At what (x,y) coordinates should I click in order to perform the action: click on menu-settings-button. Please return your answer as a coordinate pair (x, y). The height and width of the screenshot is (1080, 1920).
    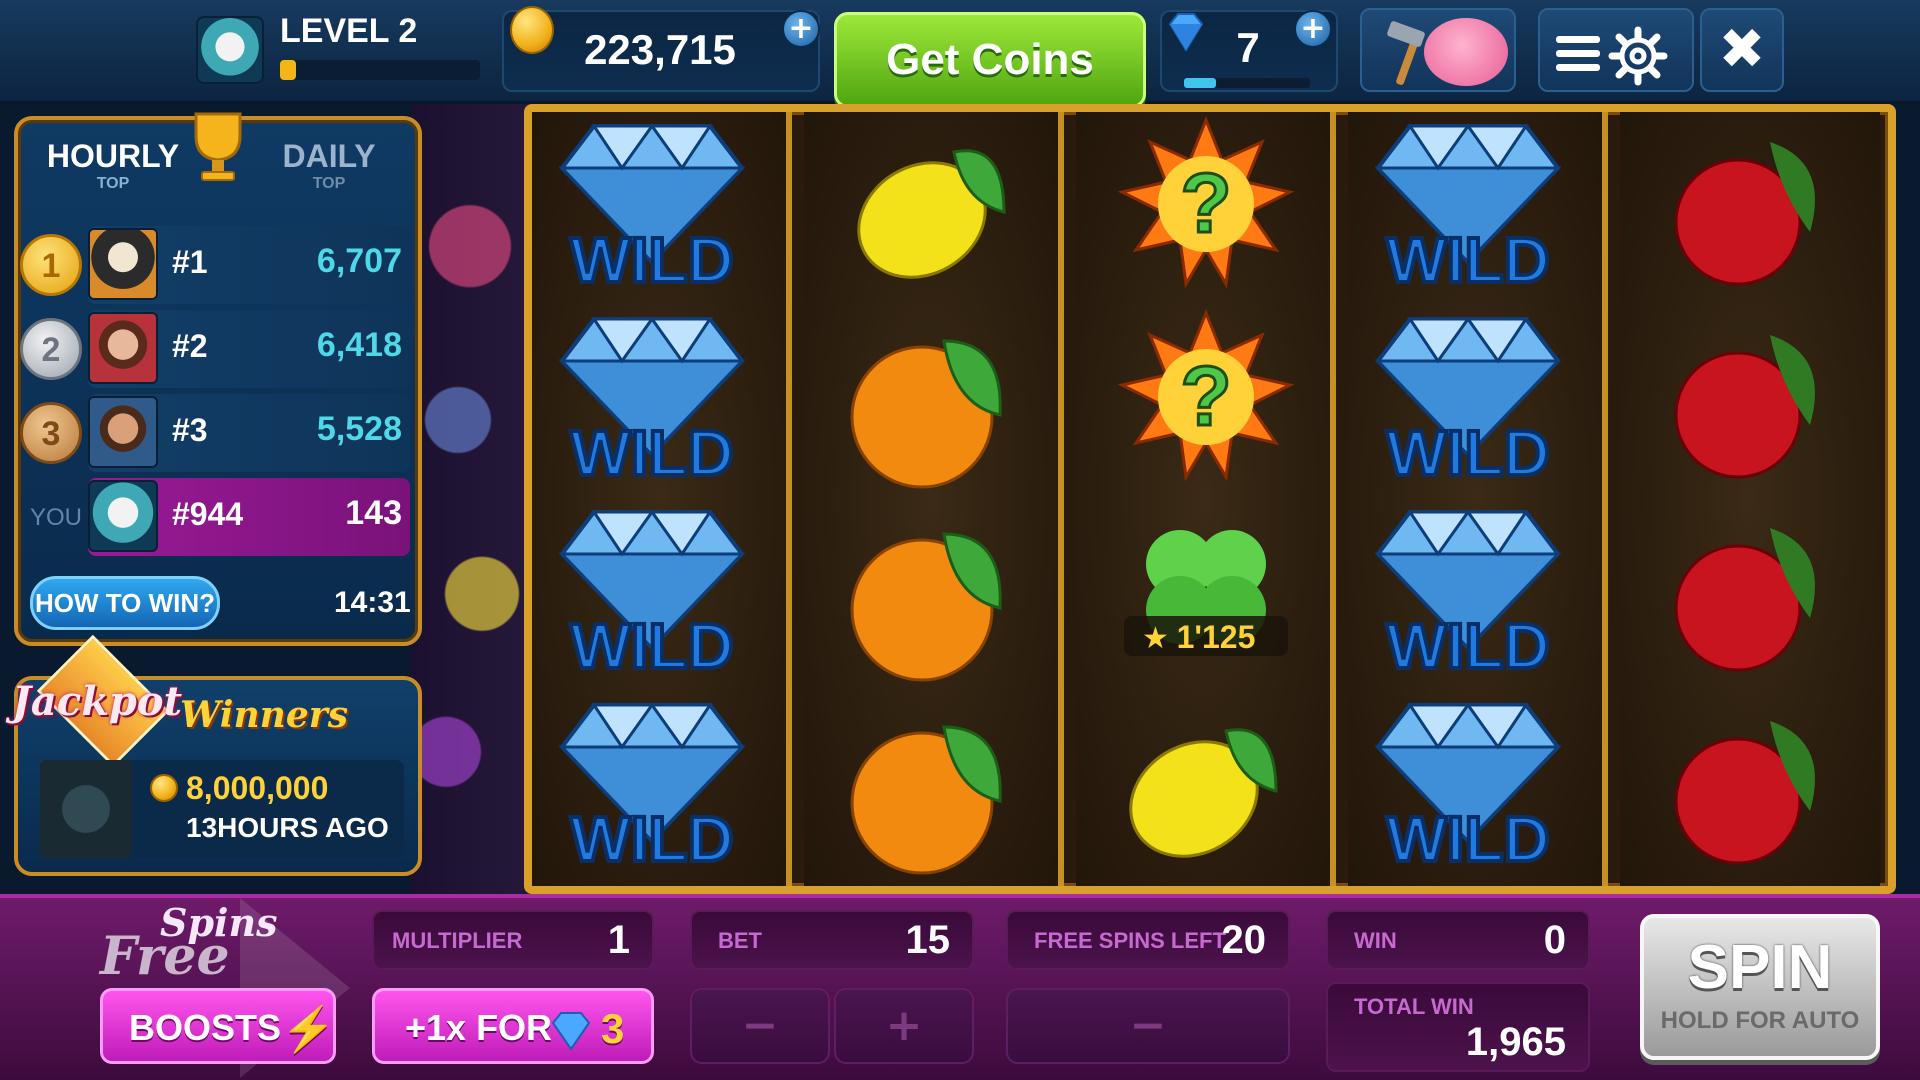
    Looking at the image, I should click on (1616, 50).